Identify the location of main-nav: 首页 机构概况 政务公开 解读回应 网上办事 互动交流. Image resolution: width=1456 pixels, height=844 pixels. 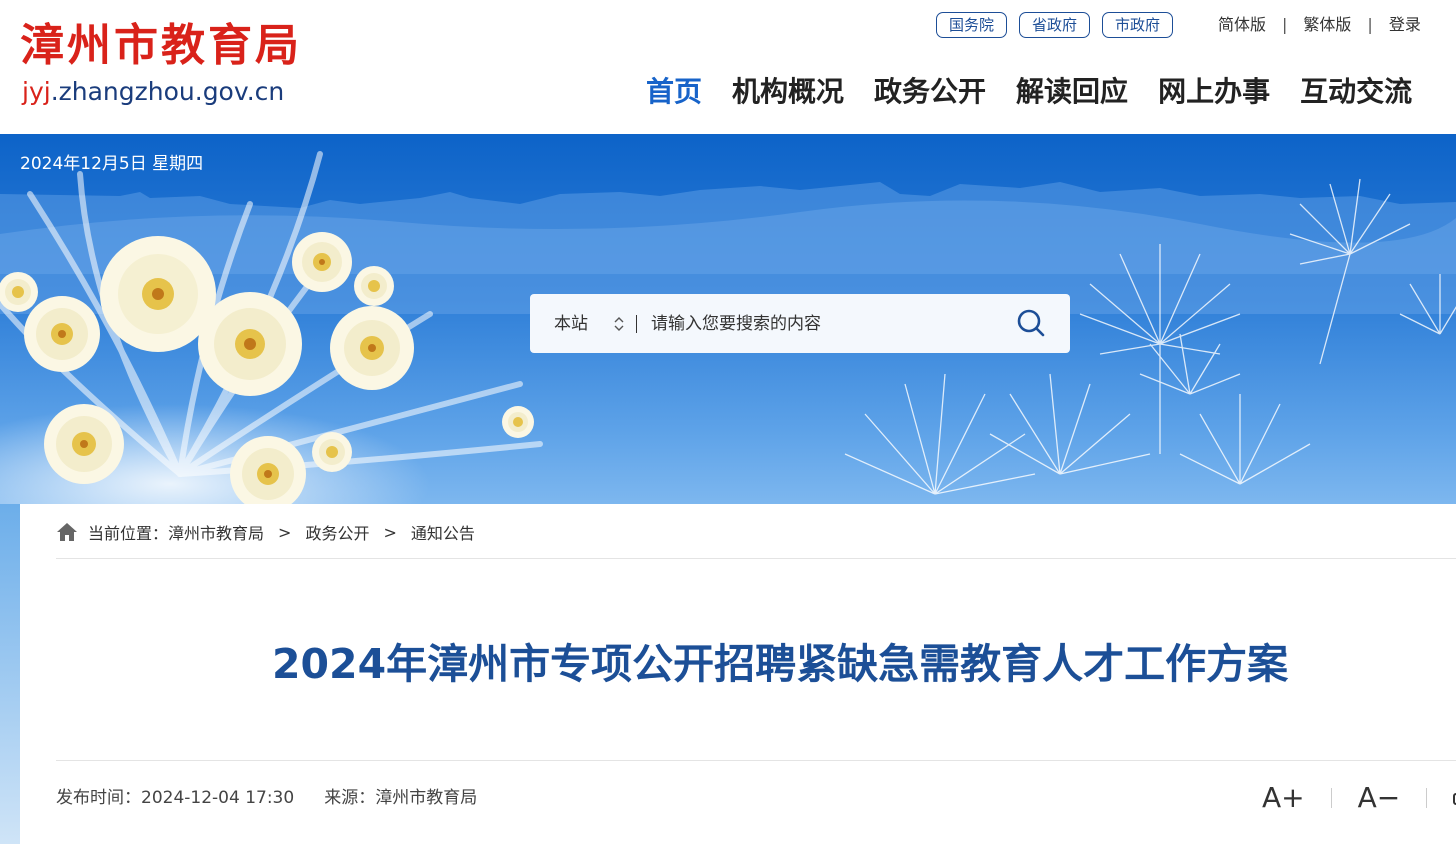
(1029, 92).